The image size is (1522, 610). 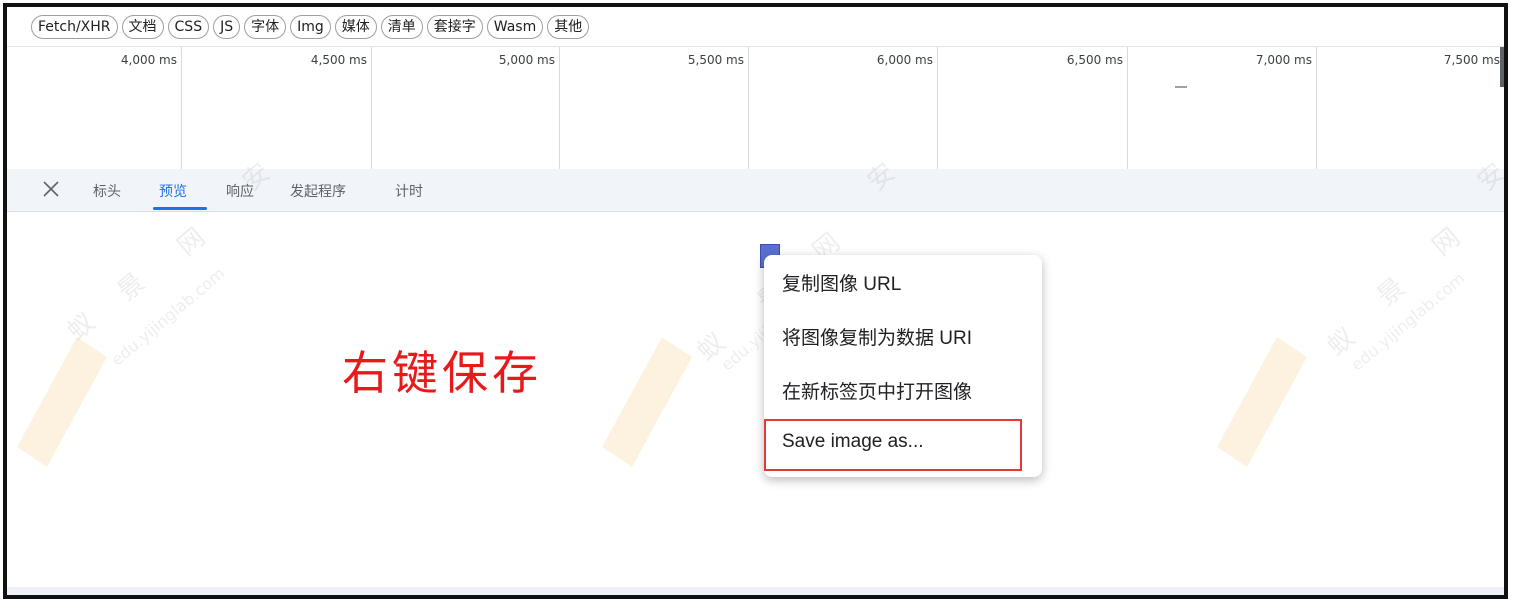 I want to click on filter-js: JS, so click(x=227, y=26).